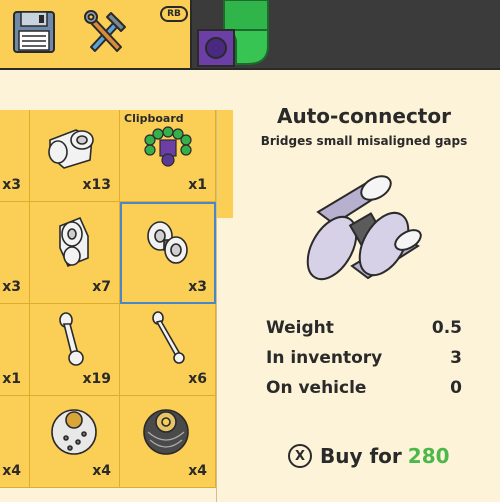  Describe the element at coordinates (364, 116) in the screenshot. I see `part-title: Auto-connector` at that location.